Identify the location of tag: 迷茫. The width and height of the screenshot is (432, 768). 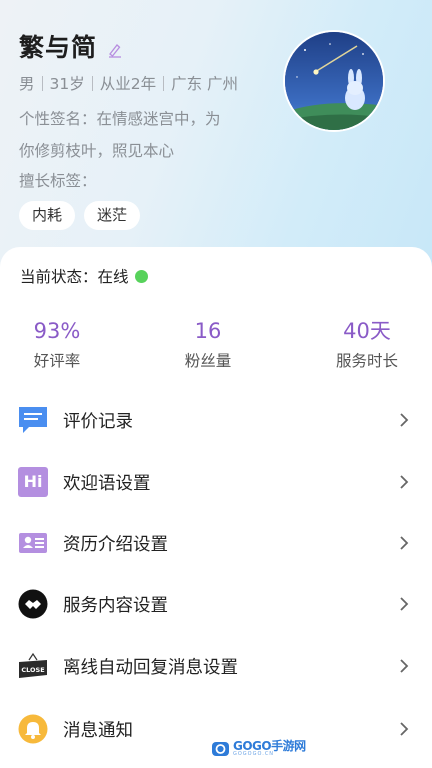
(112, 215).